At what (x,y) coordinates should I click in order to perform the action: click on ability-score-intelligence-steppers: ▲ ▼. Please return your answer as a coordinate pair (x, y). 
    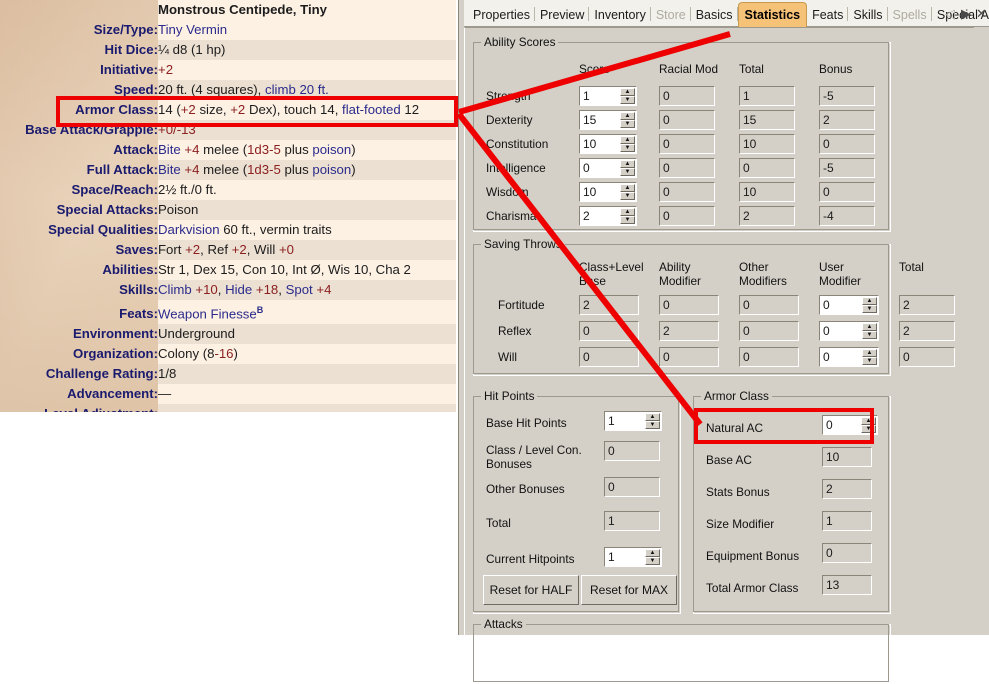
    Looking at the image, I should click on (627, 168).